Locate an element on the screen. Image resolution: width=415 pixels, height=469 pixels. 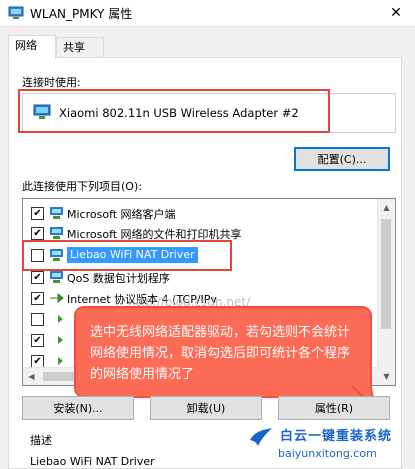
checkbox-qos: ✔ is located at coordinates (37, 277).